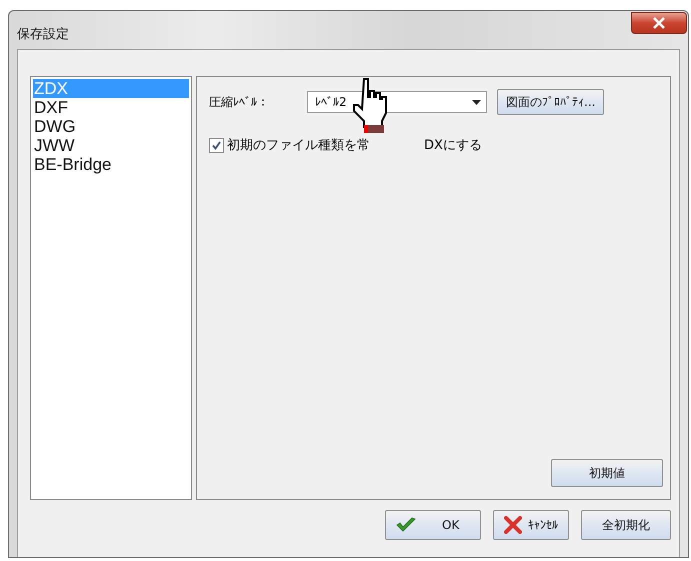 Image resolution: width=691 pixels, height=561 pixels. What do you see at coordinates (111, 126) in the screenshot?
I see `format-item: DWG` at bounding box center [111, 126].